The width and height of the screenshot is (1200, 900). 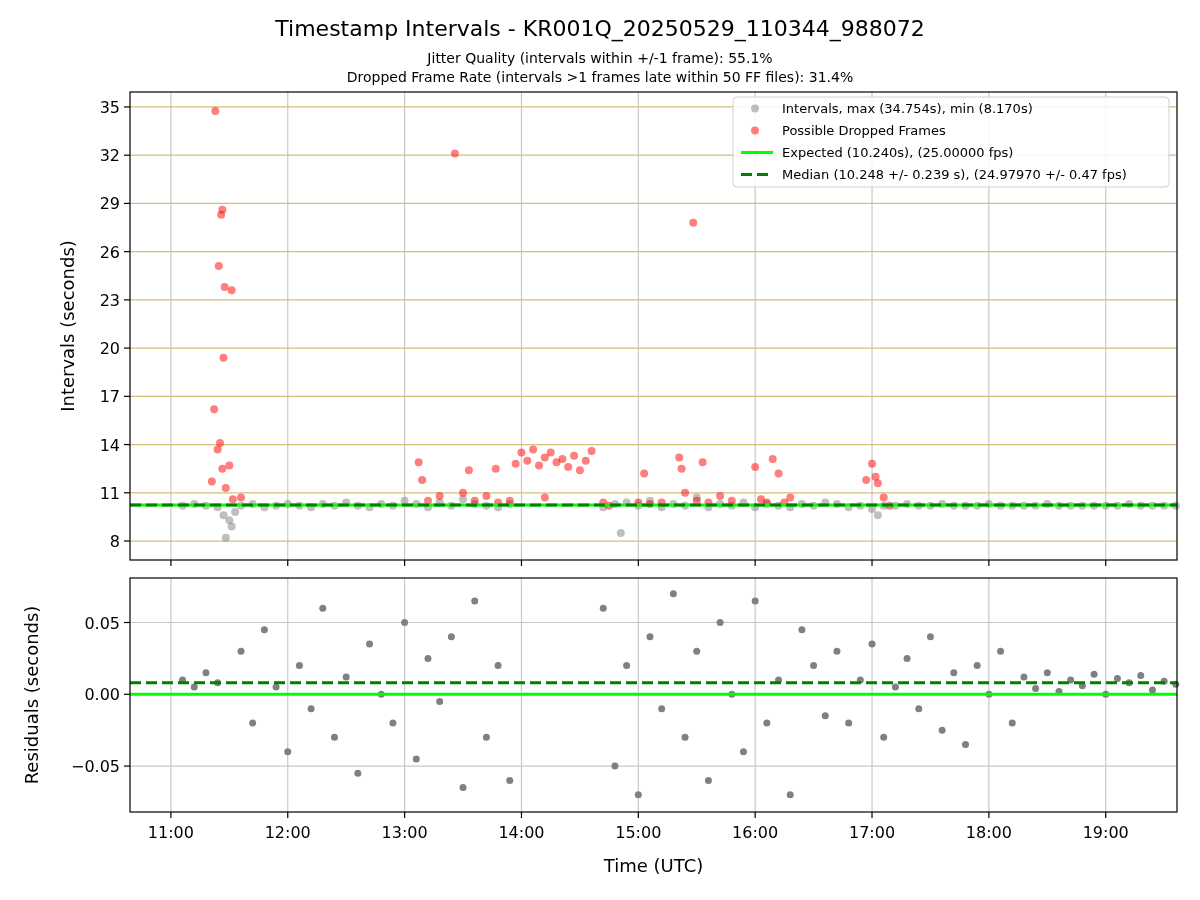 I want to click on axis-tick-label: 20, so click(x=109, y=349).